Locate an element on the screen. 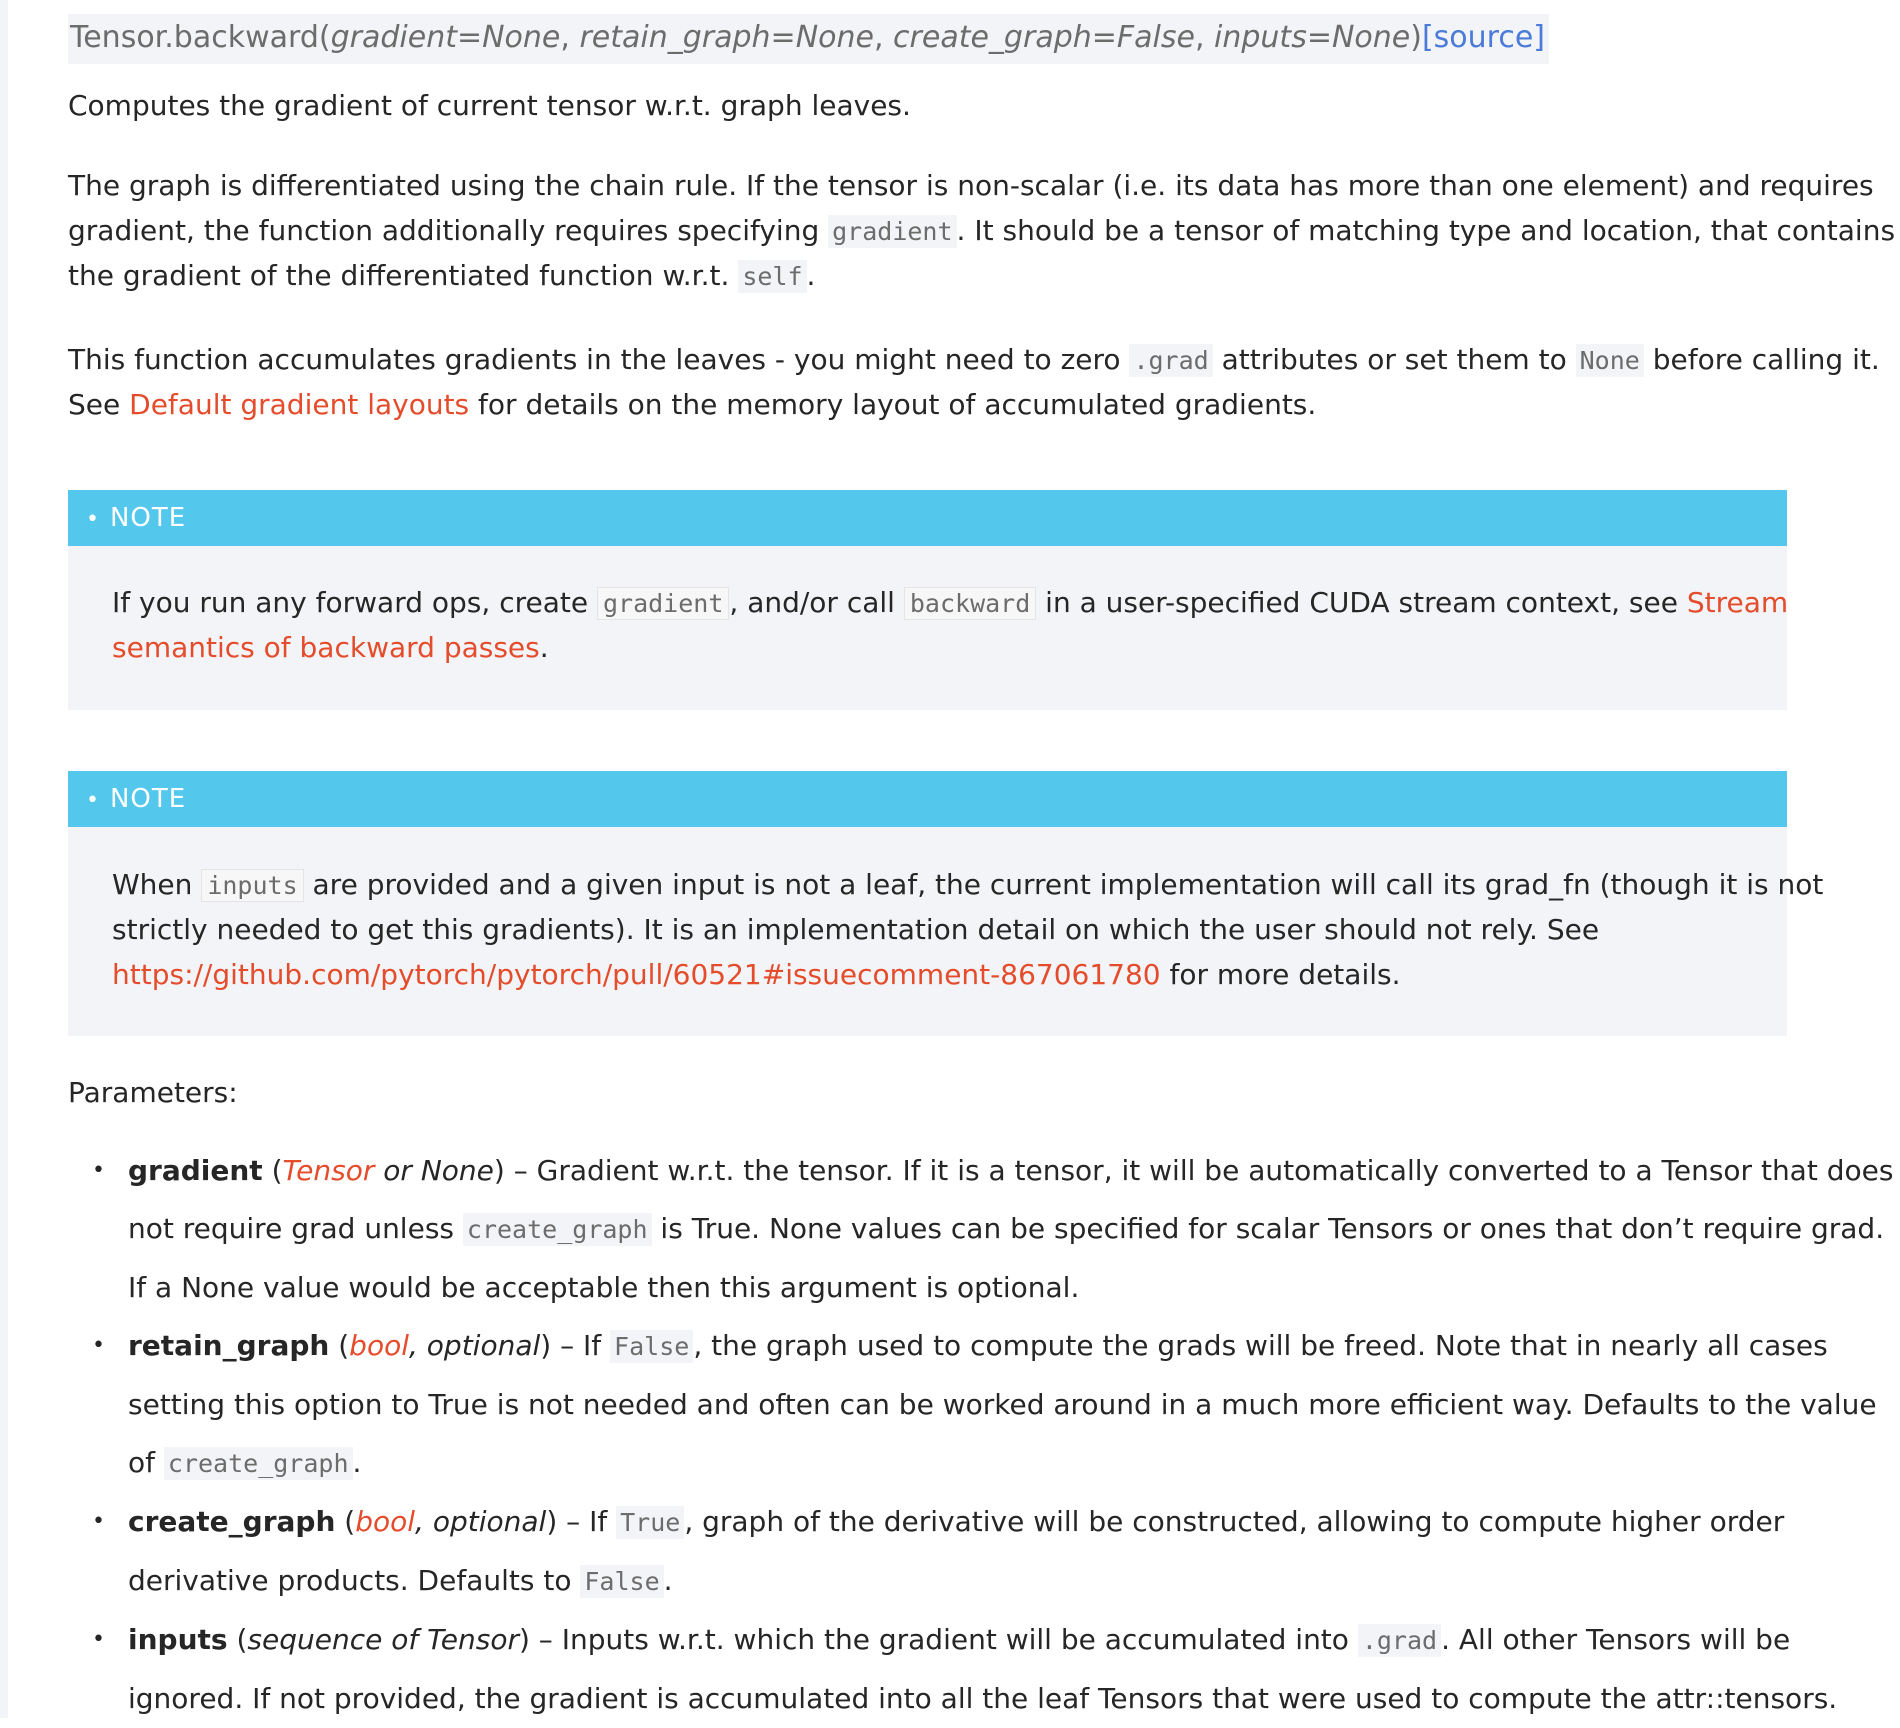 Image resolution: width=1900 pixels, height=1728 pixels. param-name: retain_graph is located at coordinates (229, 1345).